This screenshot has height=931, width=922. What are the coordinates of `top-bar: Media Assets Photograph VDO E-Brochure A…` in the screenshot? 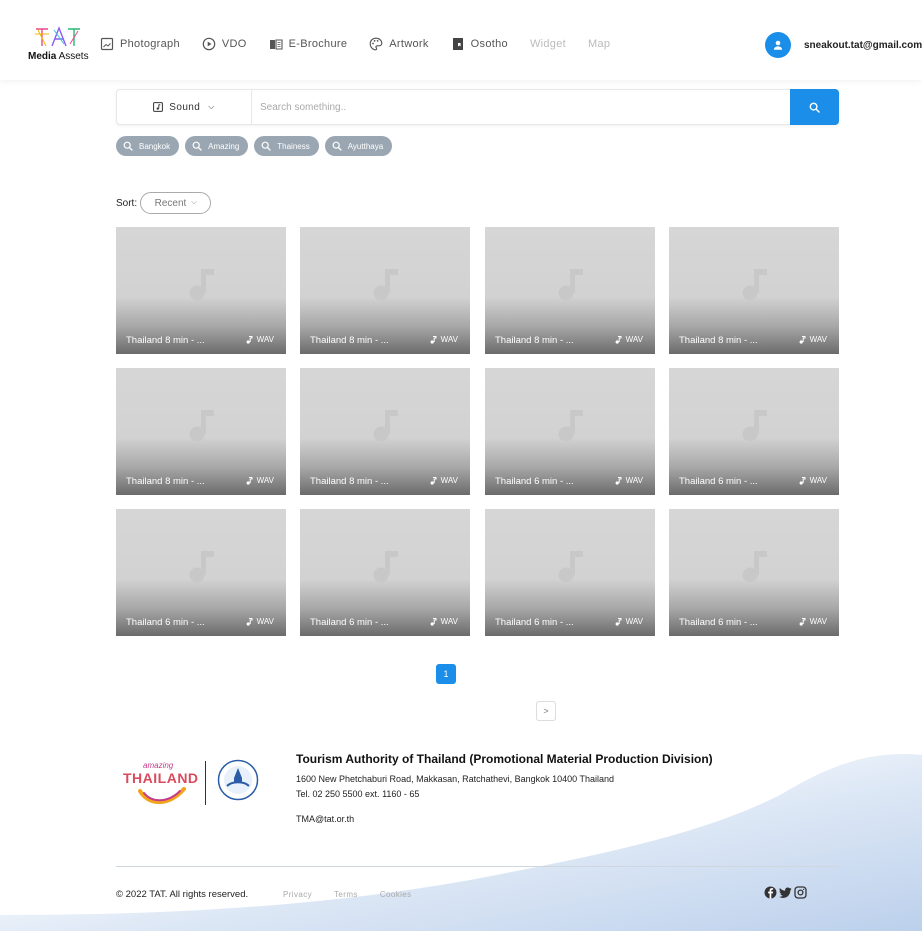 It's located at (461, 40).